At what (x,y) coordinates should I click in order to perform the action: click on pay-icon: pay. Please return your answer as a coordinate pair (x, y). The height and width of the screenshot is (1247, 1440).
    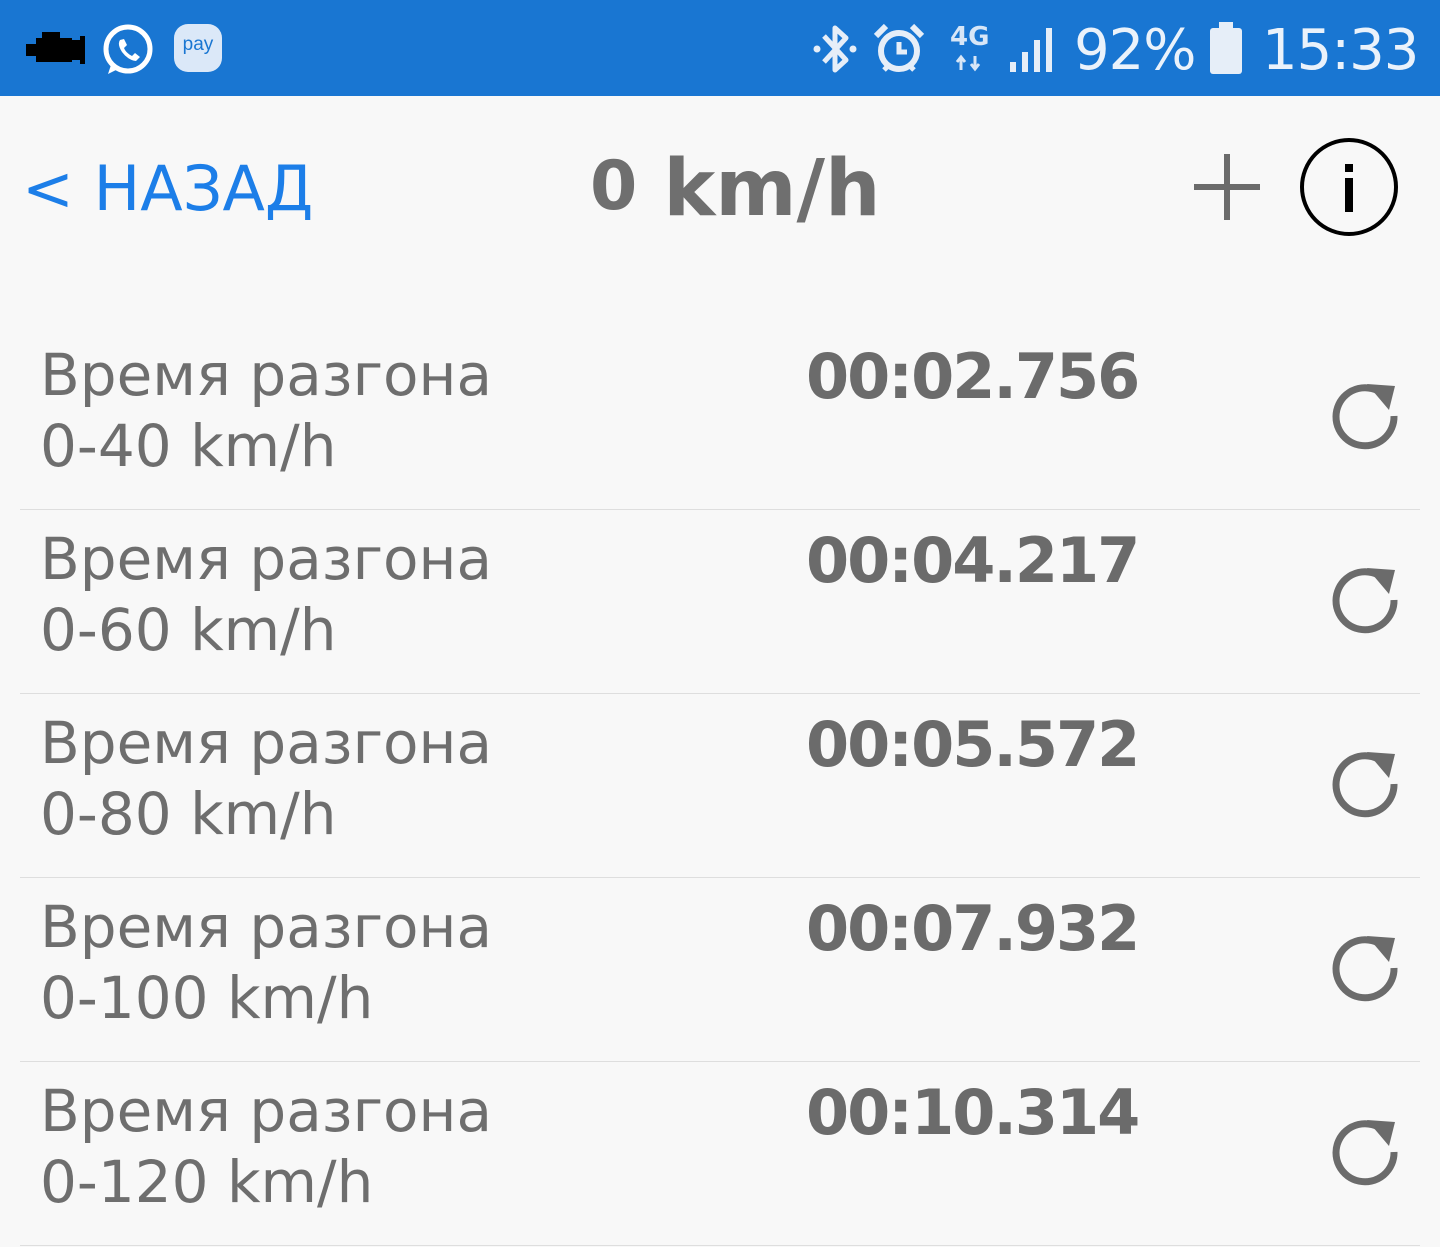
    Looking at the image, I should click on (198, 48).